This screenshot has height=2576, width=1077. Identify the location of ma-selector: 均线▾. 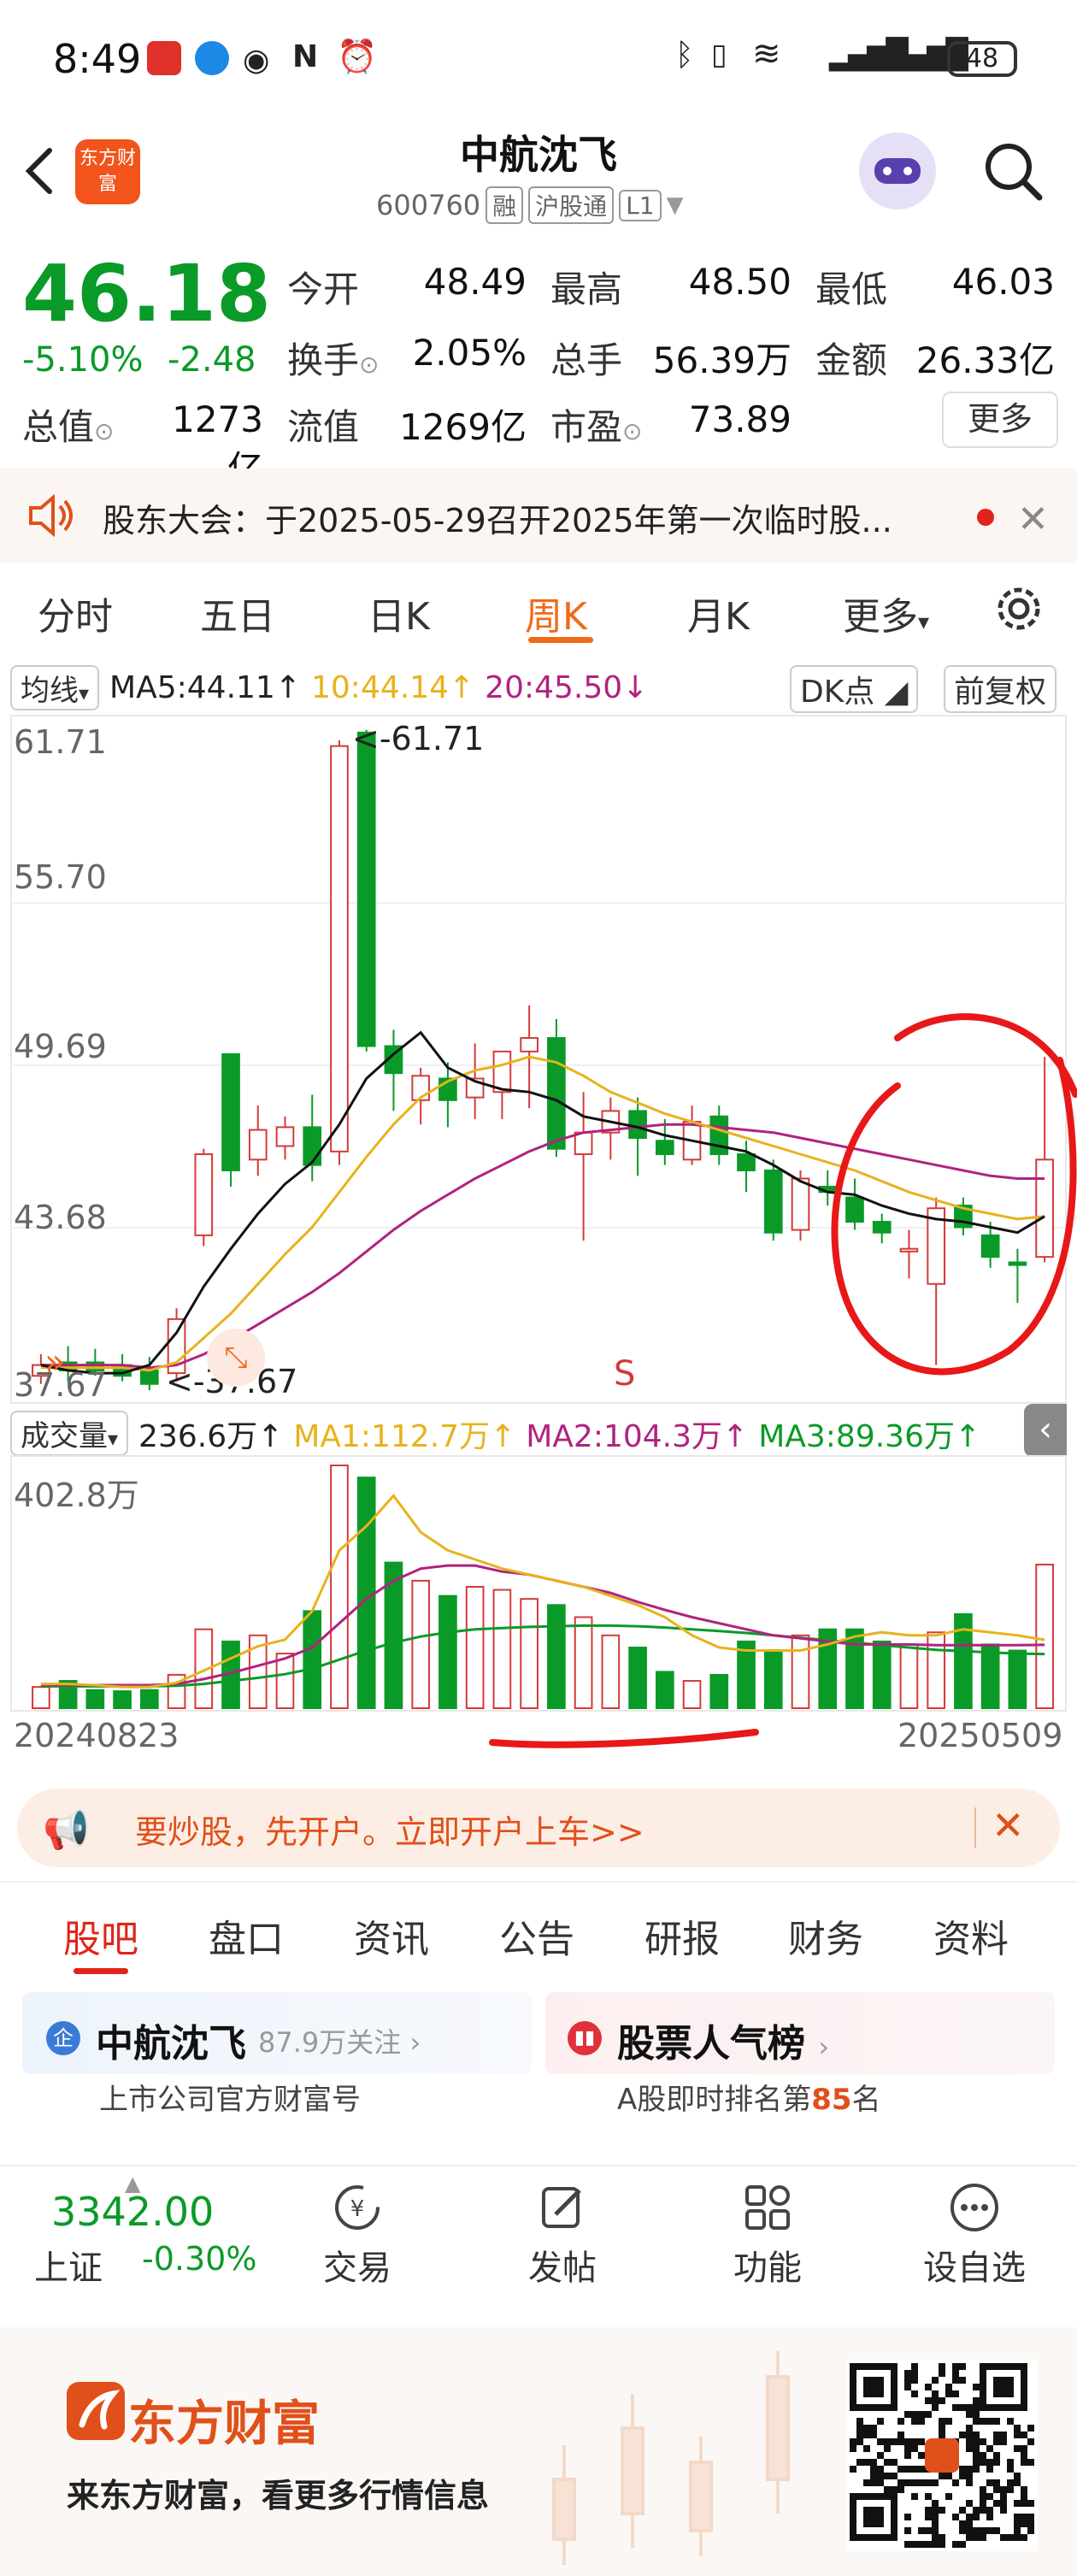
(55, 687).